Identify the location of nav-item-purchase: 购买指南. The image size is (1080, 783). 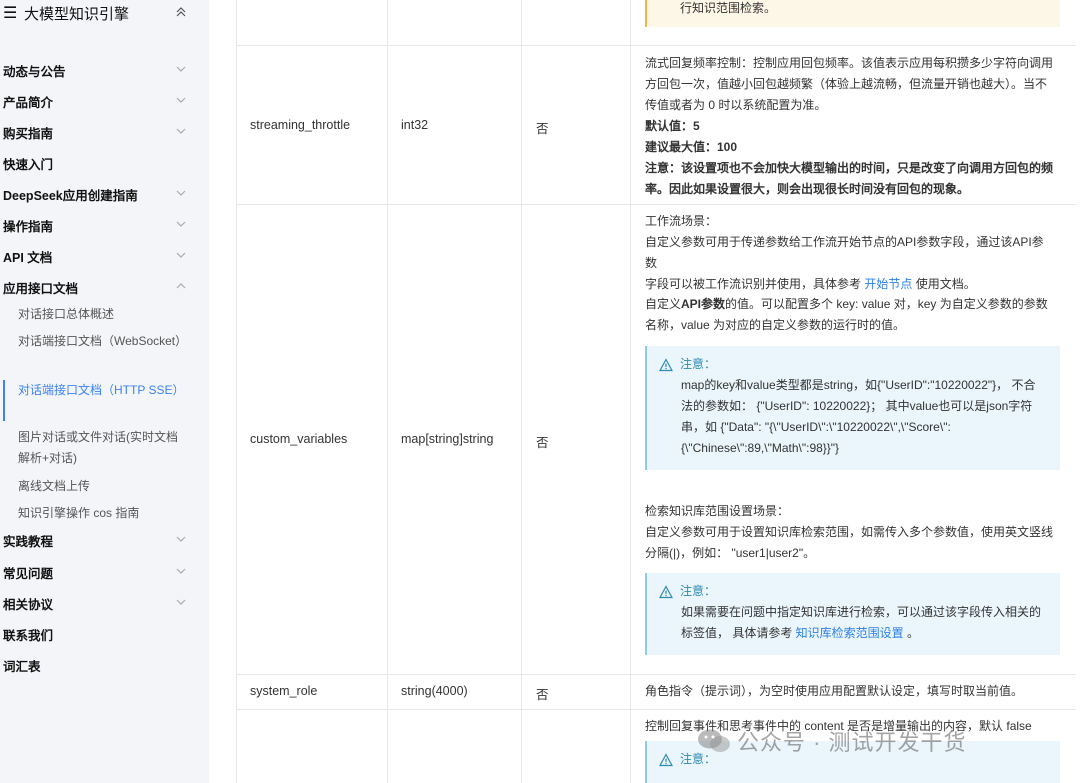
(98, 132).